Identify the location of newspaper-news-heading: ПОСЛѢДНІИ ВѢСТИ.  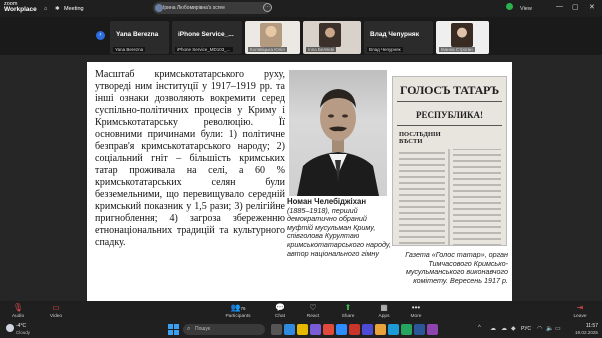
(420, 138).